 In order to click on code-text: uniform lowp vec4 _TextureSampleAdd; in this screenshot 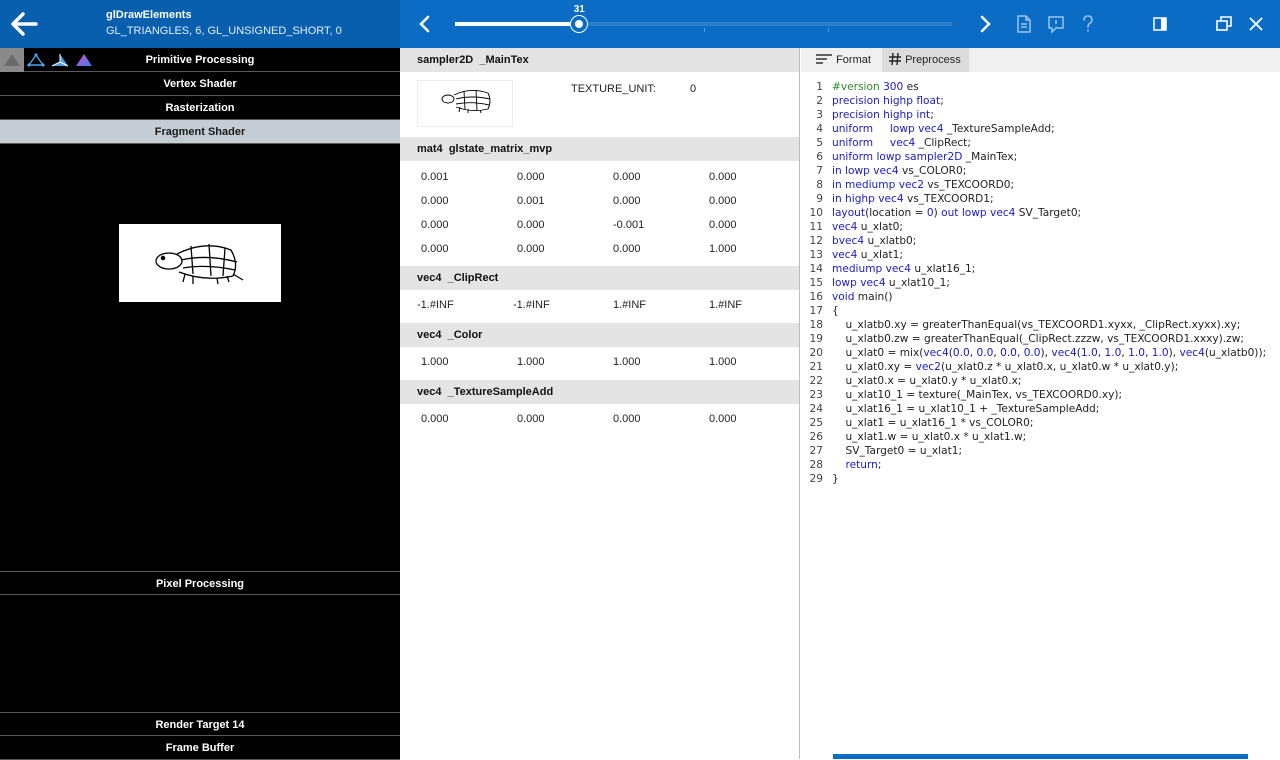, I will do `click(943, 129)`.